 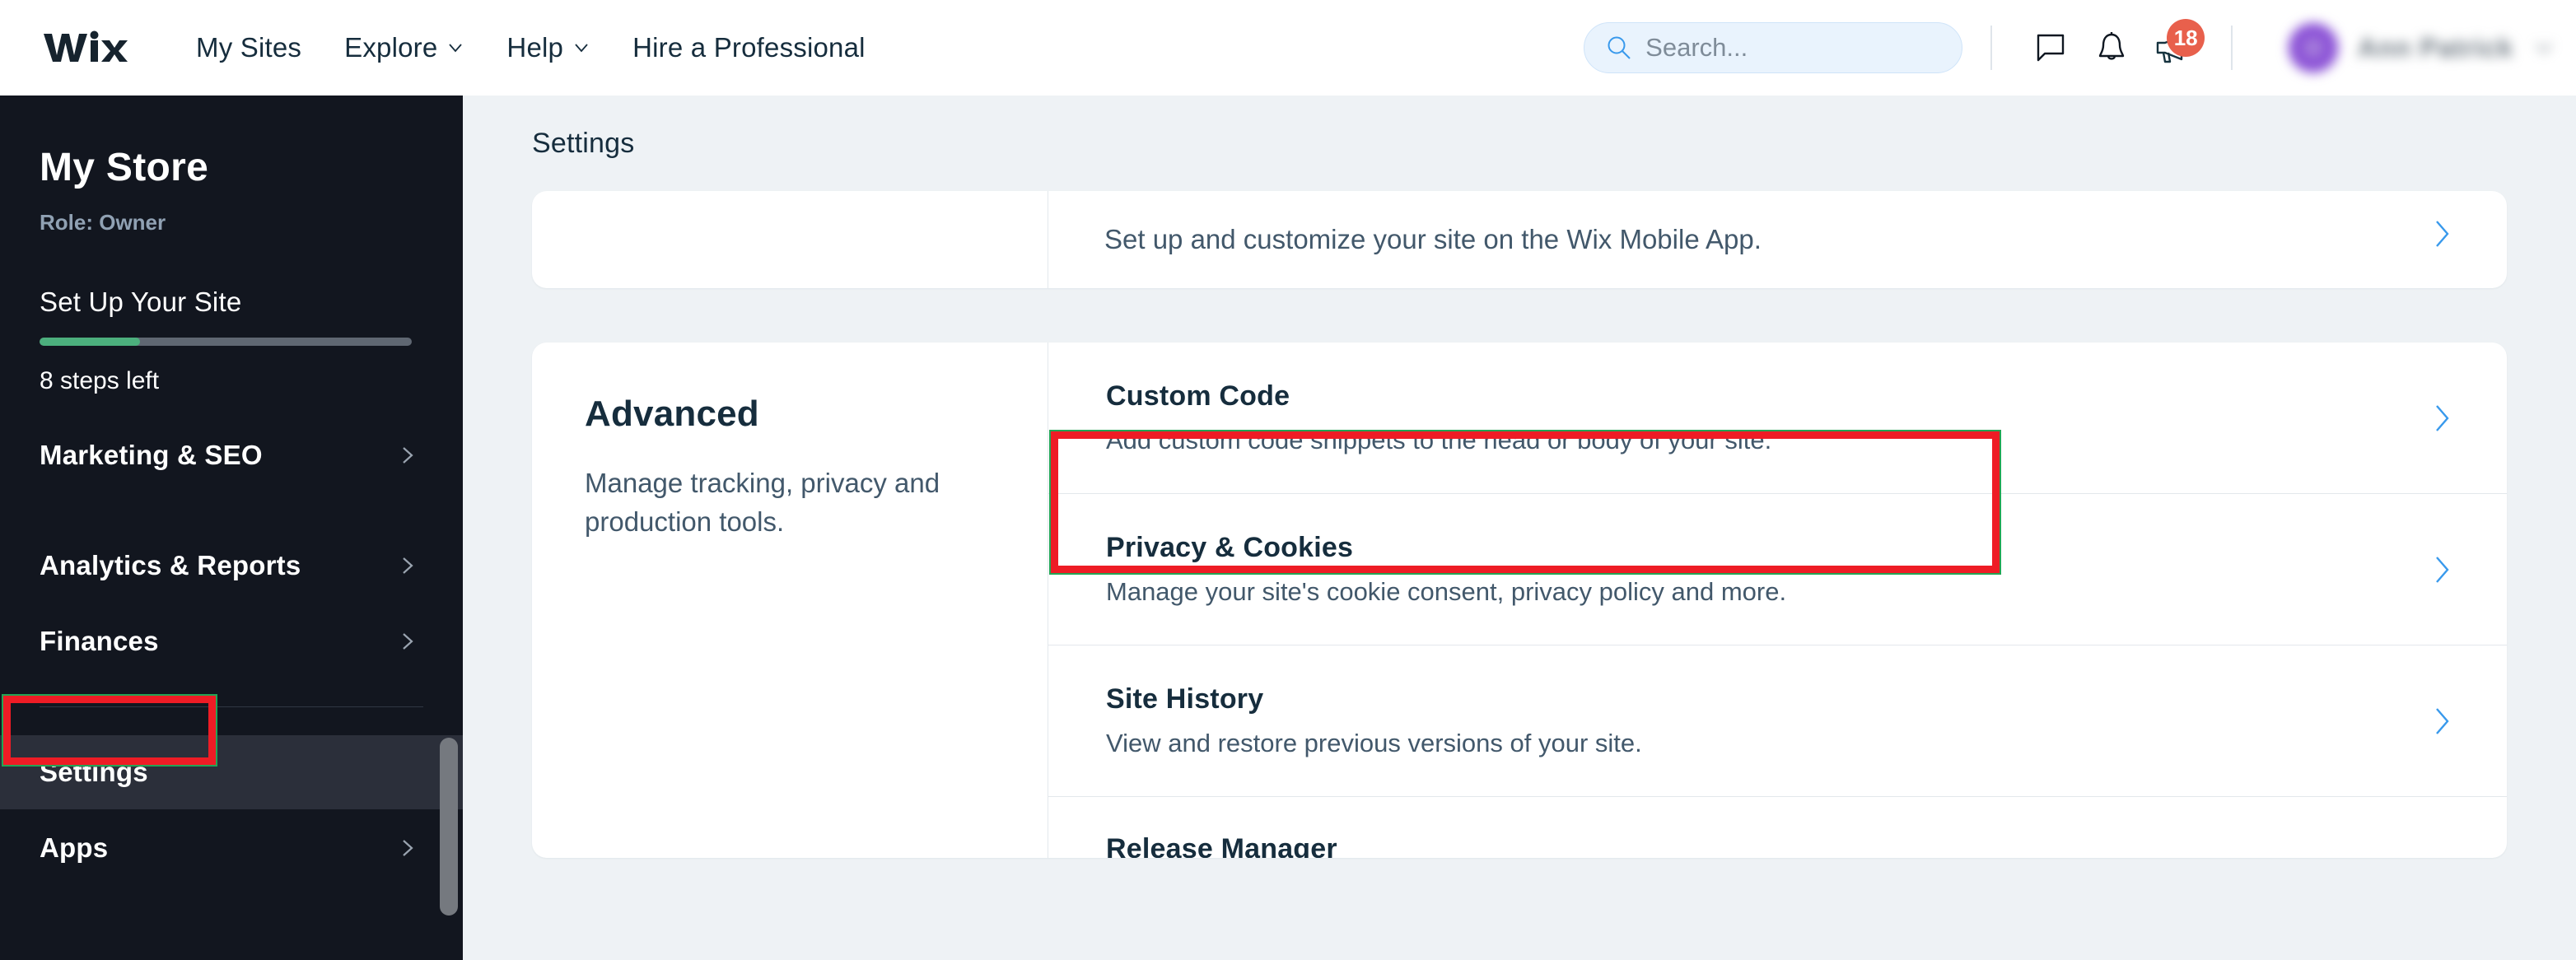 I want to click on row-title: Privacy & Cookies, so click(x=1230, y=547).